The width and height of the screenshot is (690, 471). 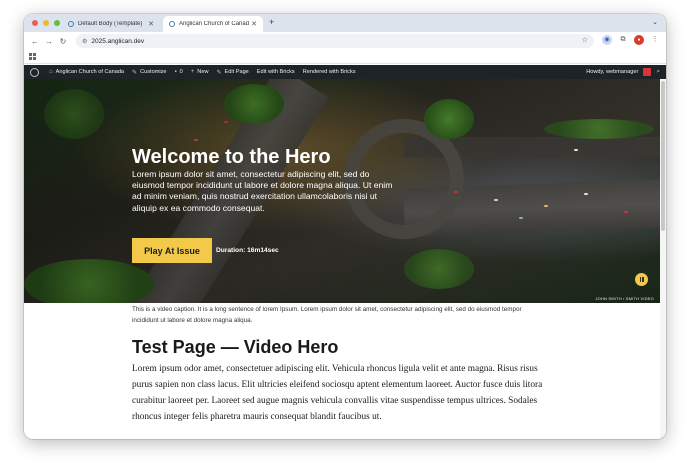 What do you see at coordinates (231, 157) in the screenshot?
I see `hero-title: Welcome to the Hero` at bounding box center [231, 157].